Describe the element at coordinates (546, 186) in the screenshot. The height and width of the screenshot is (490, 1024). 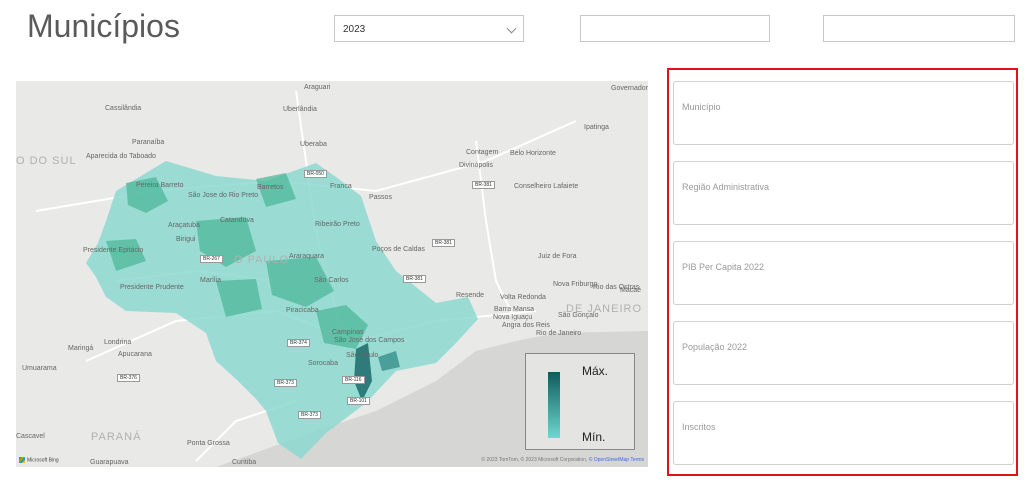
I see `map-city-label: Conselheiro Lafaiete` at that location.